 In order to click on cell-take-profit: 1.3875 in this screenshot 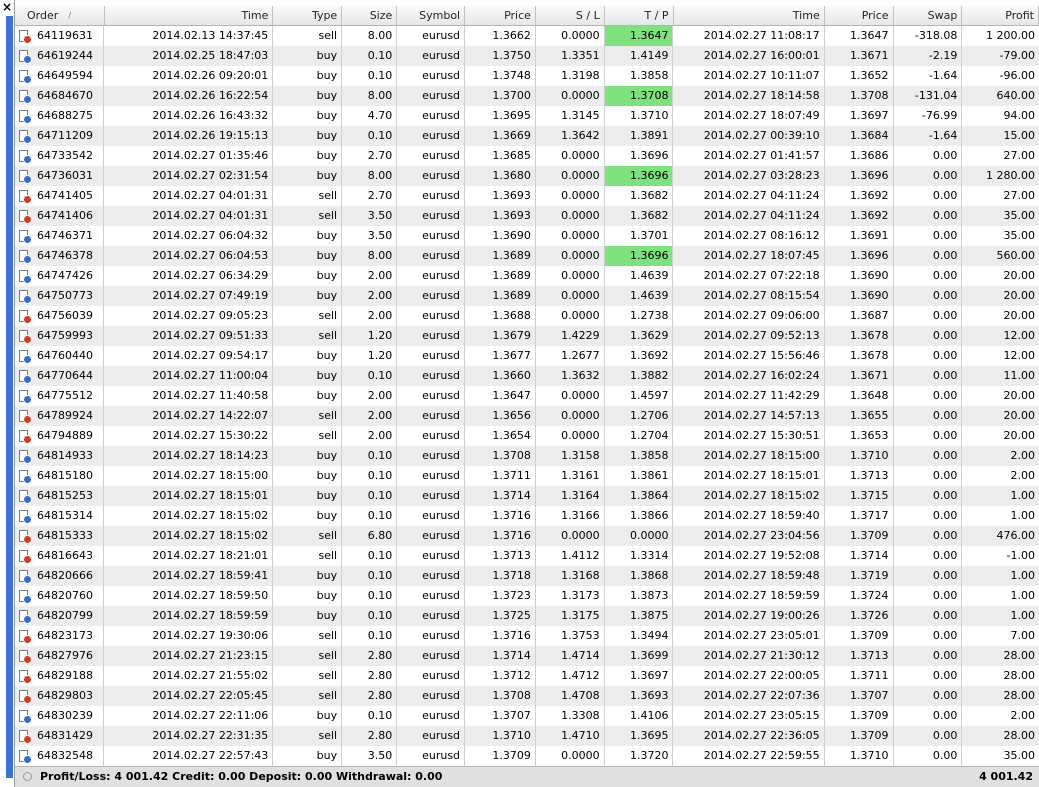, I will do `click(639, 616)`.